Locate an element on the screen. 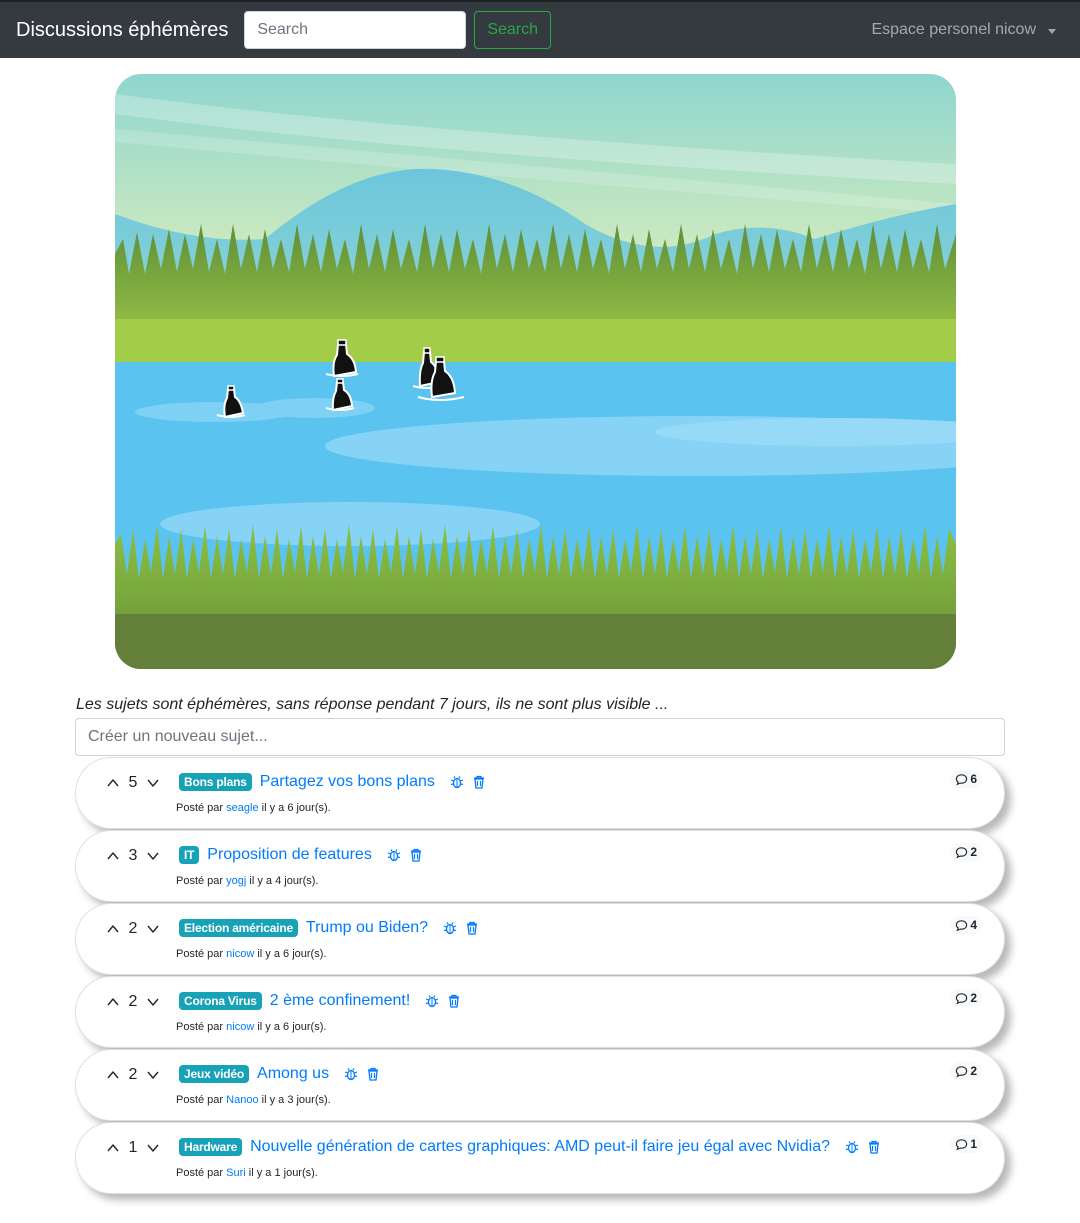 The width and height of the screenshot is (1080, 1223). search-input is located at coordinates (355, 30).